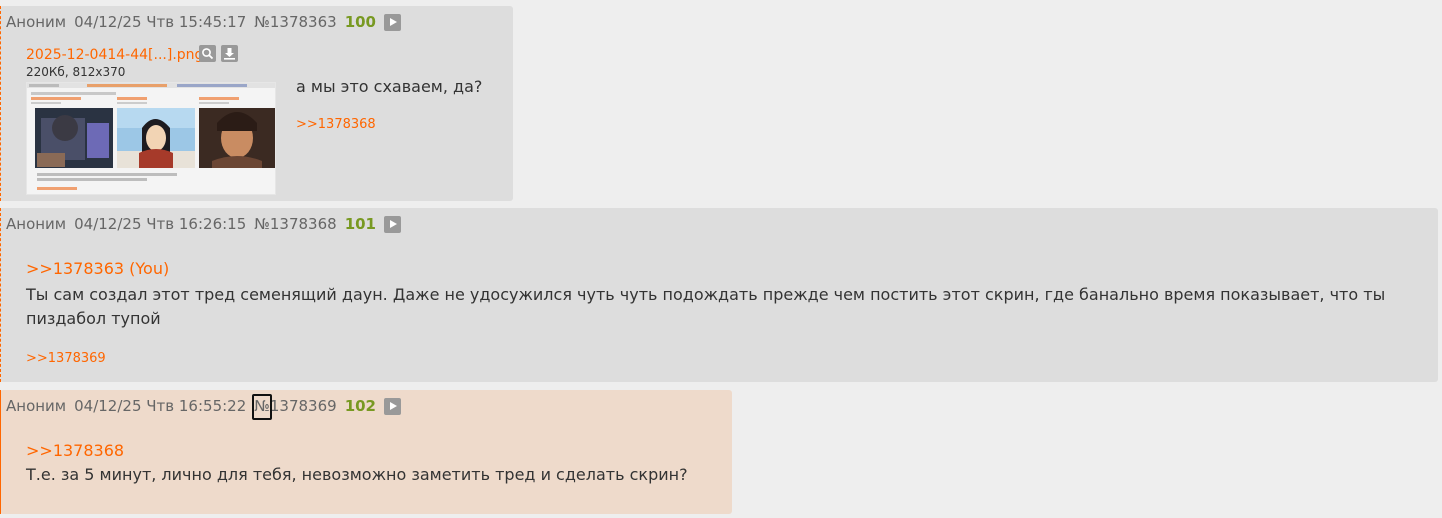  I want to click on backlink: >>1378368, so click(336, 124).